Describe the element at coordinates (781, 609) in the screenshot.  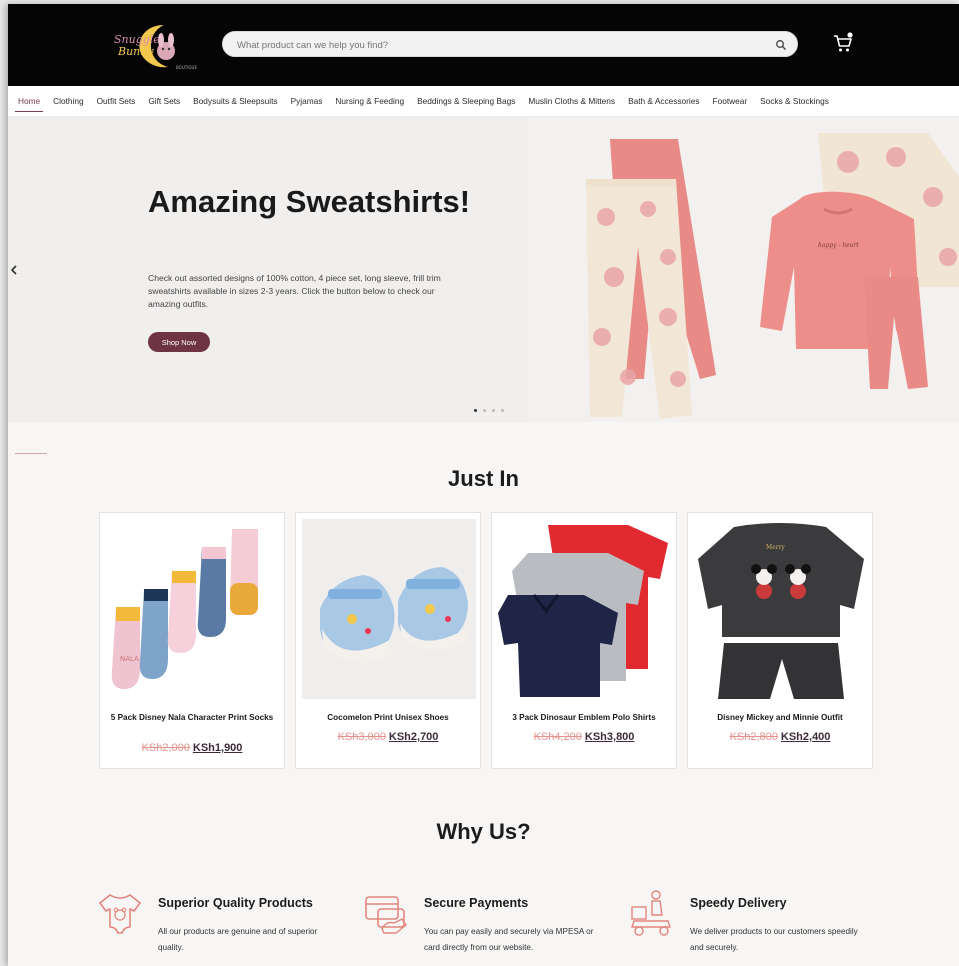
I see `product-image: Merry` at that location.